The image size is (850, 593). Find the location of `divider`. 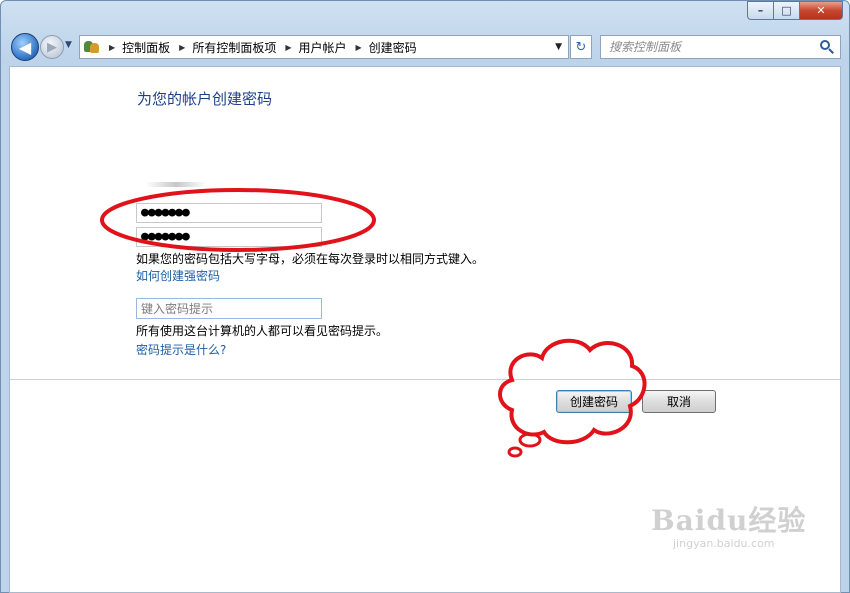

divider is located at coordinates (425, 379).